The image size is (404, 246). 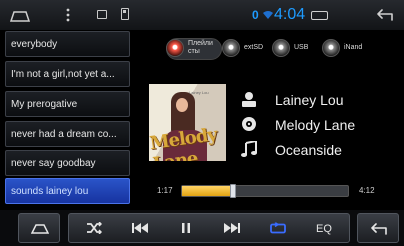 I want to click on source-label: Плейли сты, so click(x=200, y=47).